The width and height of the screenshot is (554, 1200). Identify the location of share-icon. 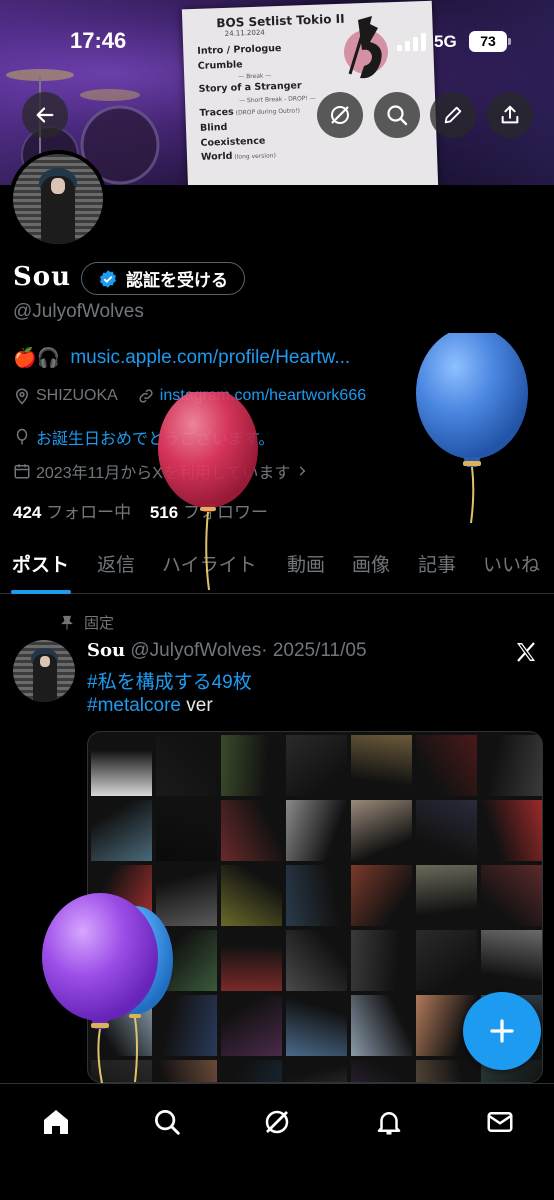
(510, 114).